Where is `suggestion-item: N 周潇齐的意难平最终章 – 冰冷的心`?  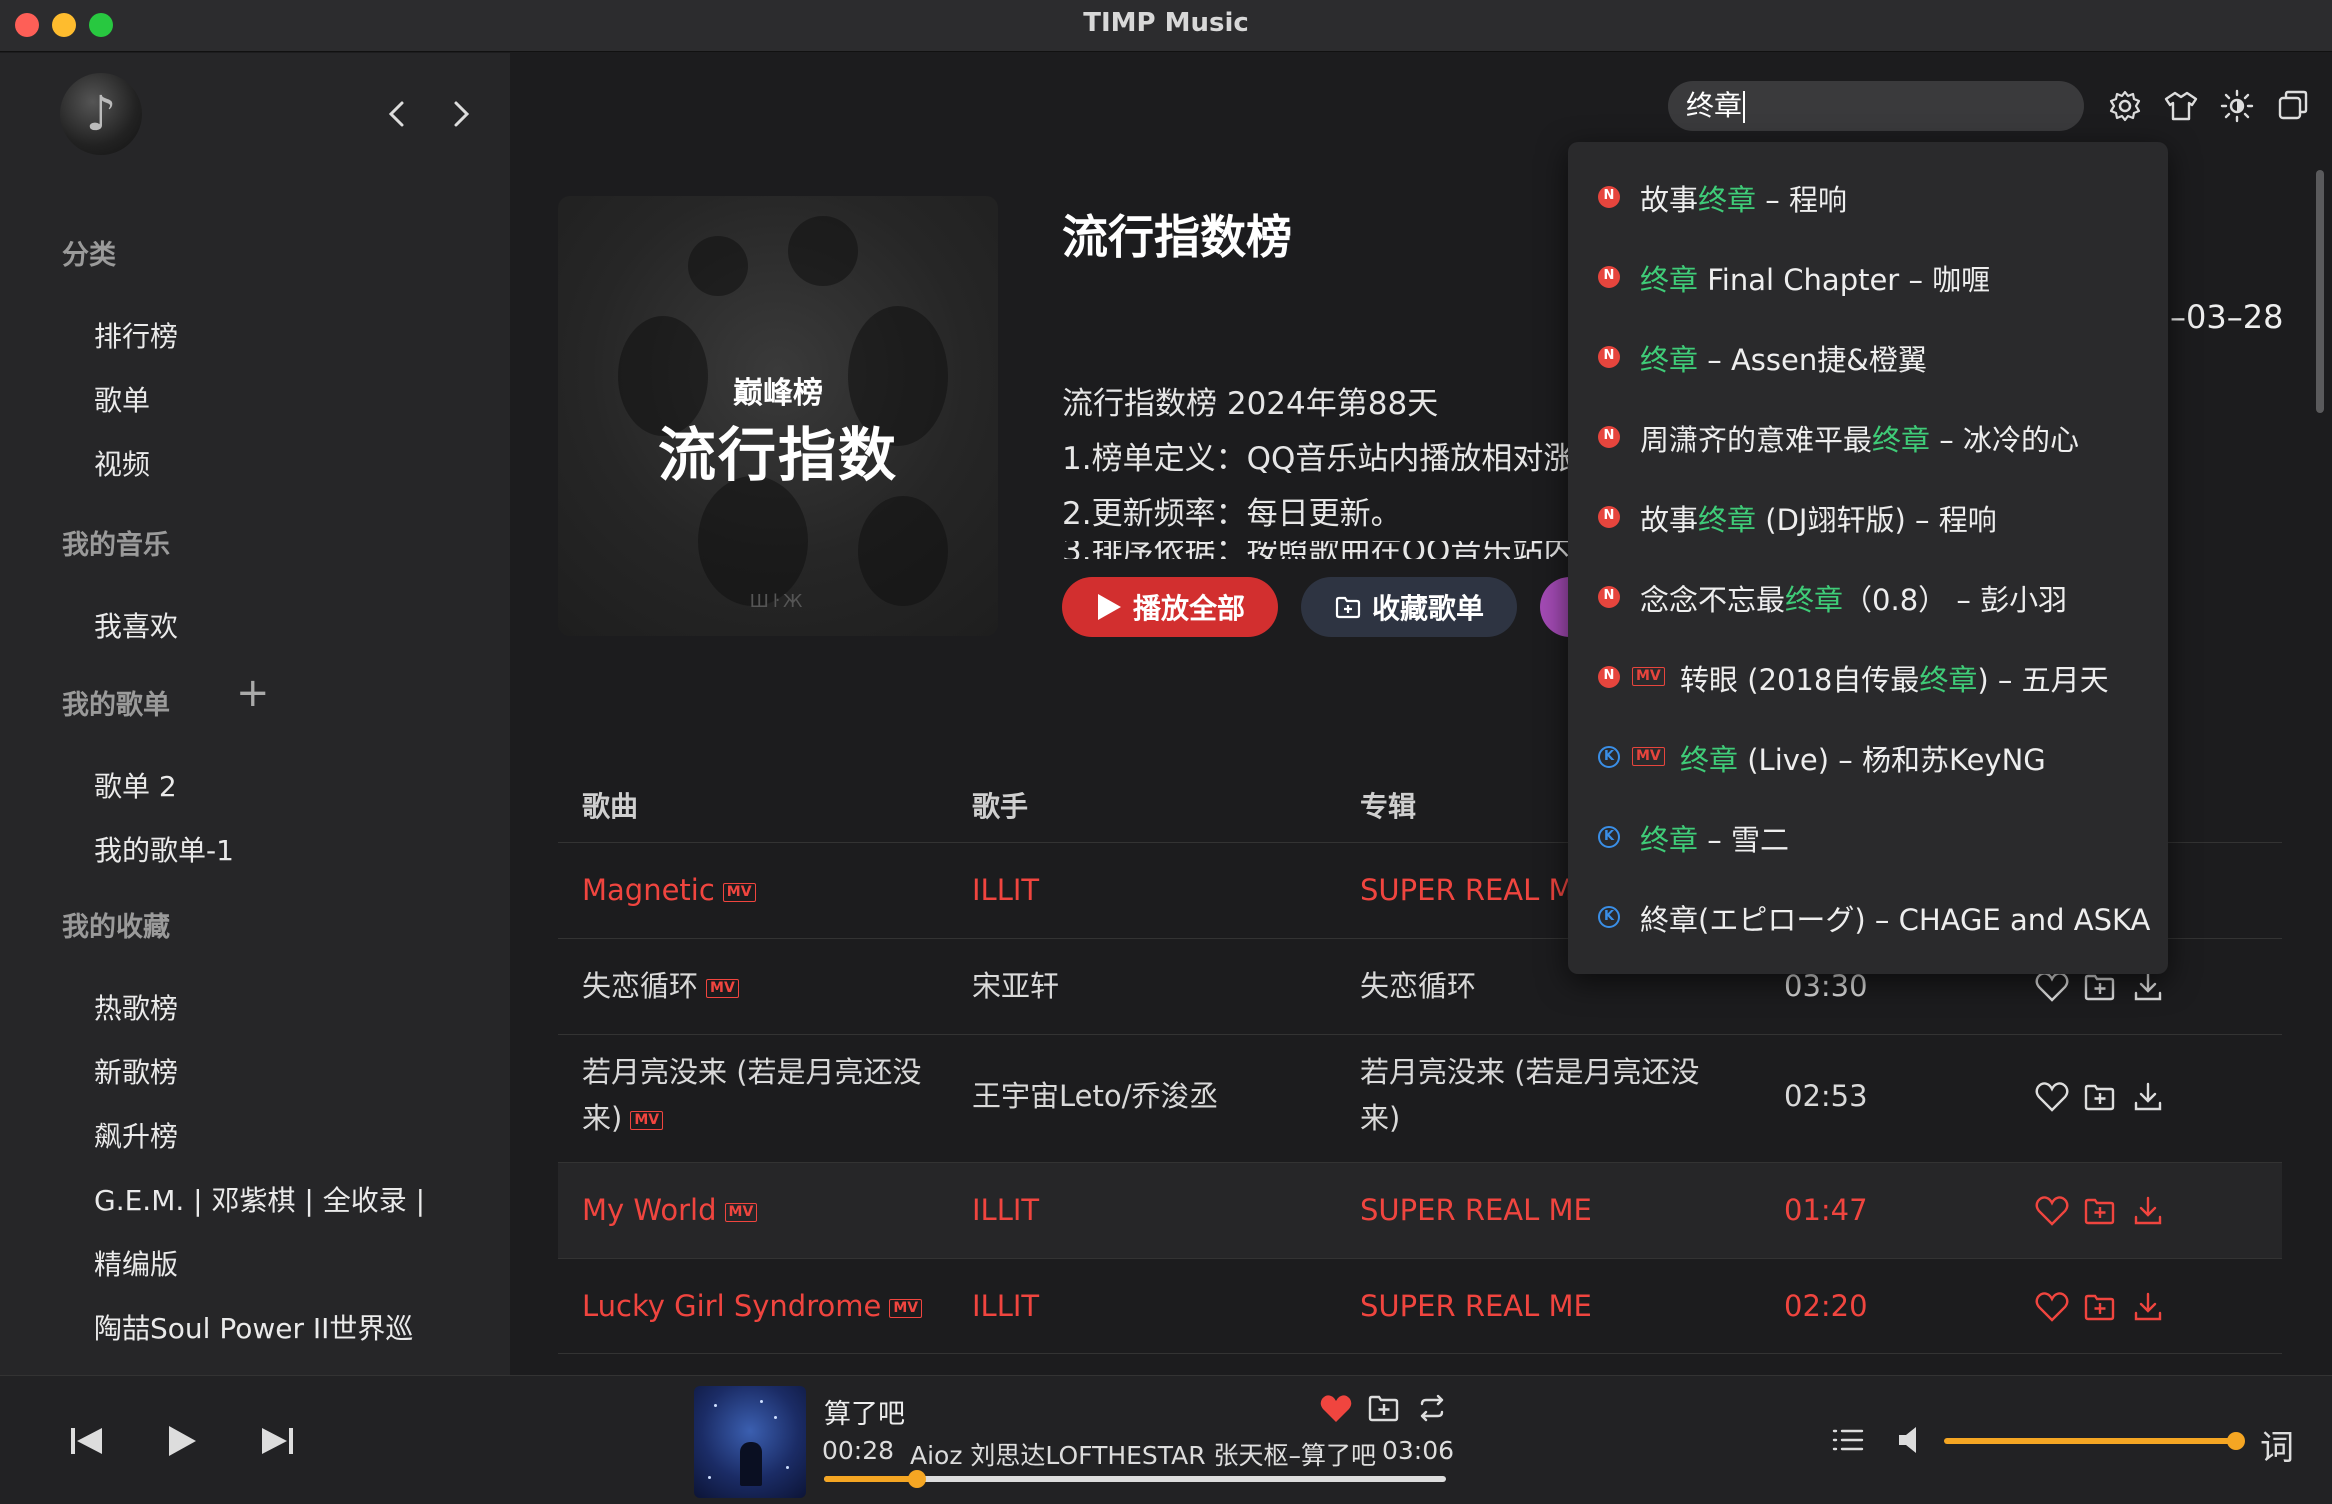 suggestion-item: N 周潇齐的意难平最终章 – 冰冷的心 is located at coordinates (1868, 440).